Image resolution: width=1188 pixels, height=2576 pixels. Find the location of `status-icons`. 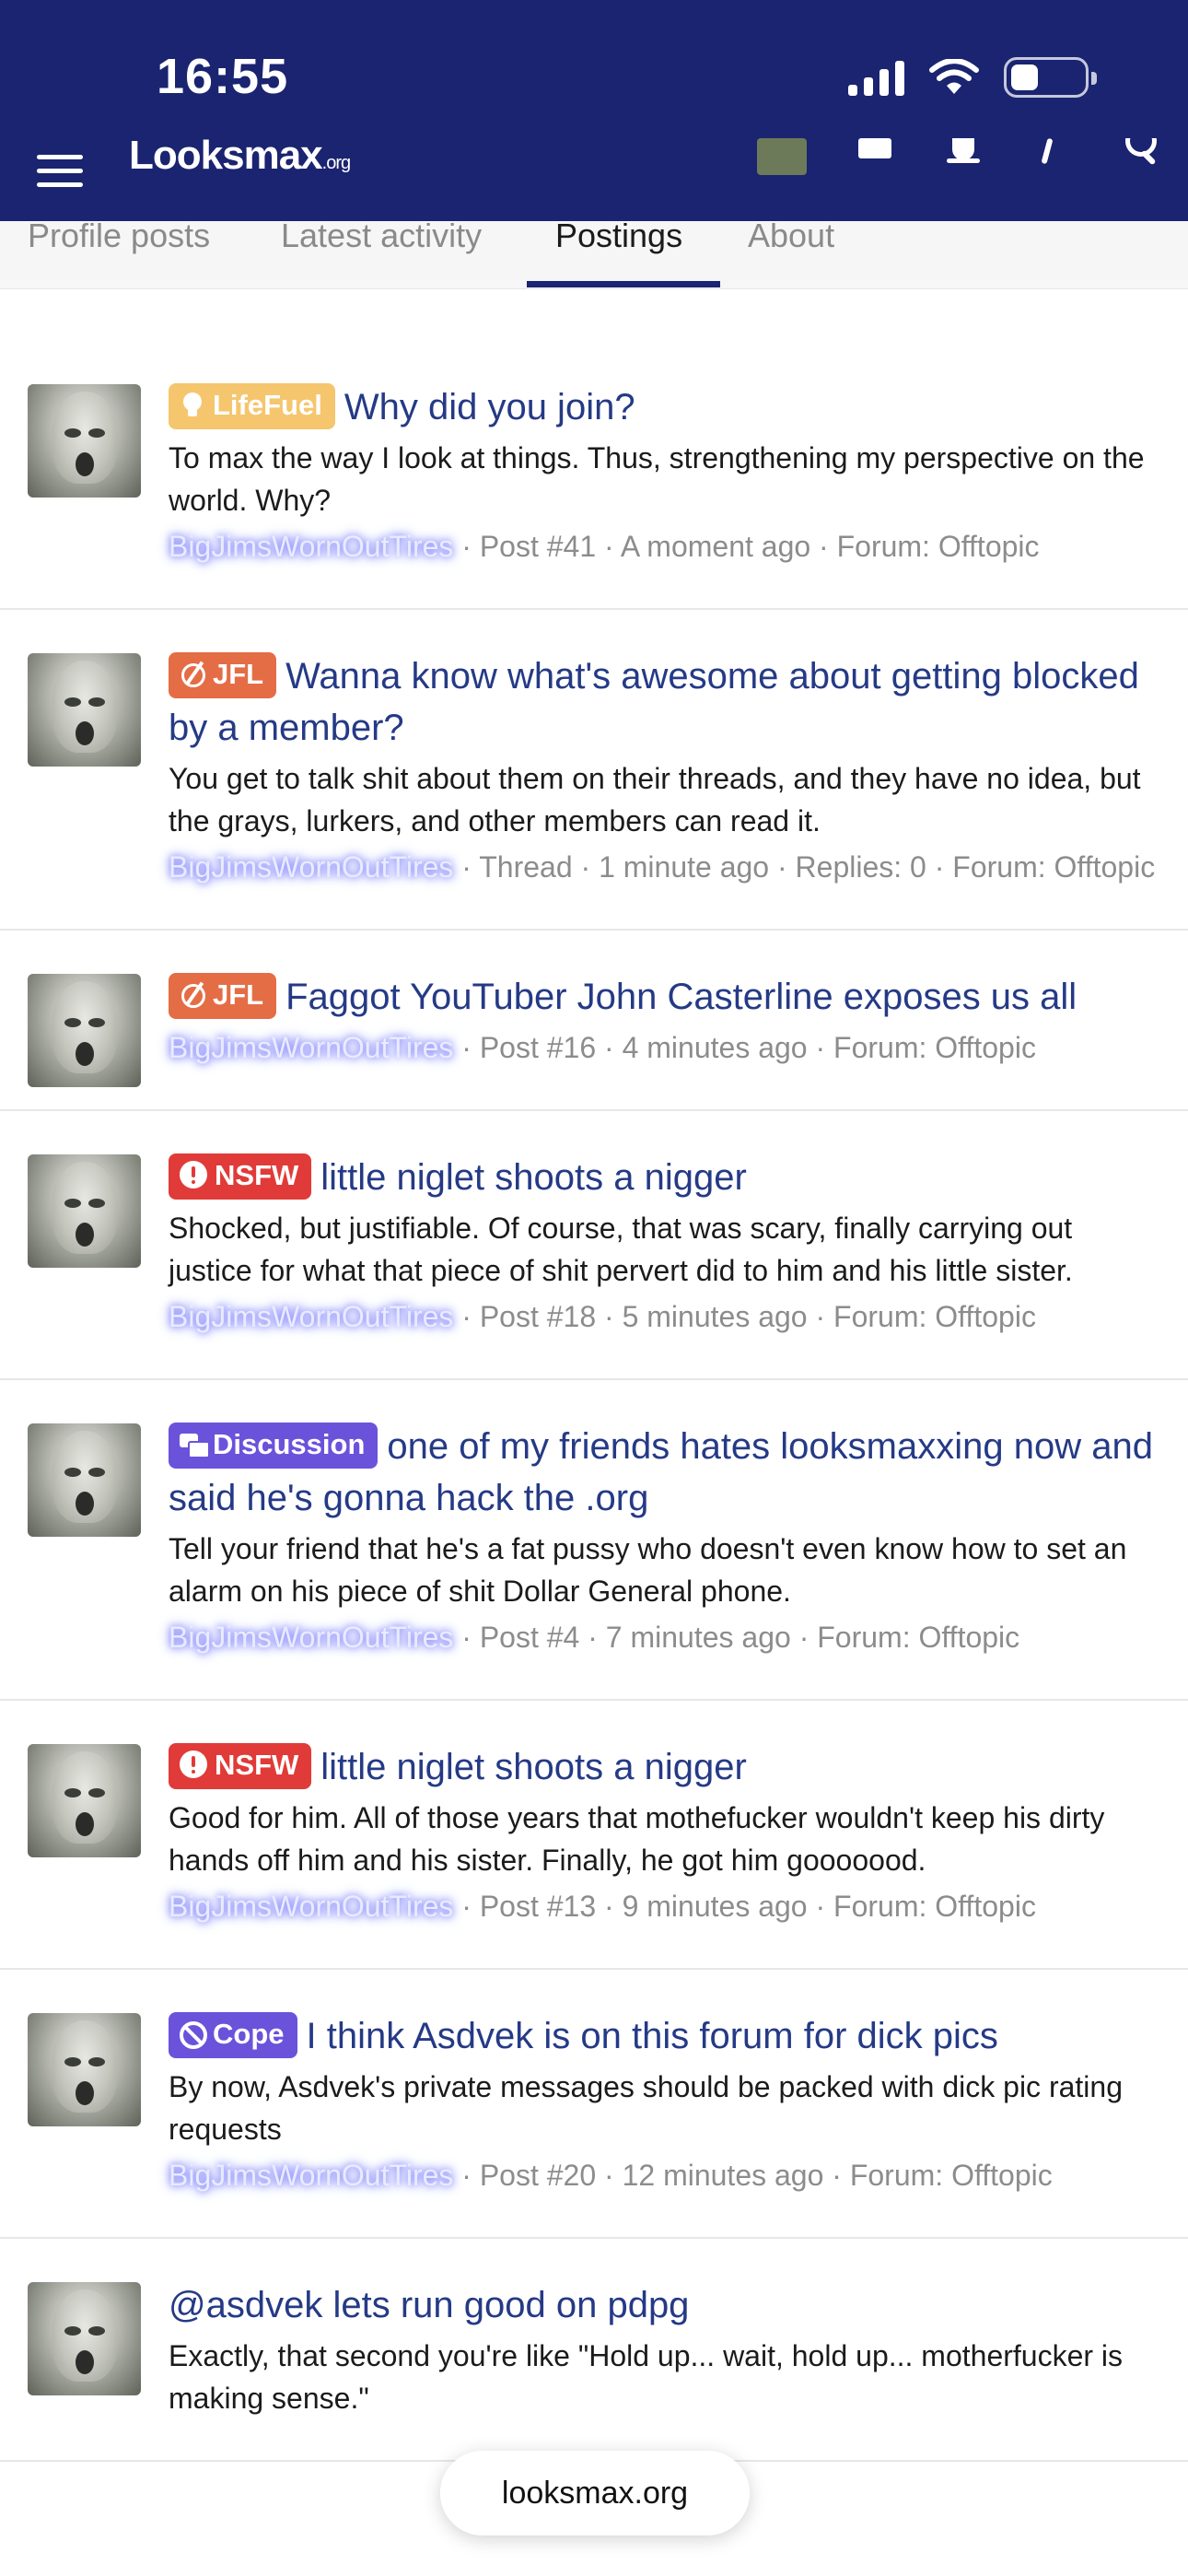

status-icons is located at coordinates (973, 77).